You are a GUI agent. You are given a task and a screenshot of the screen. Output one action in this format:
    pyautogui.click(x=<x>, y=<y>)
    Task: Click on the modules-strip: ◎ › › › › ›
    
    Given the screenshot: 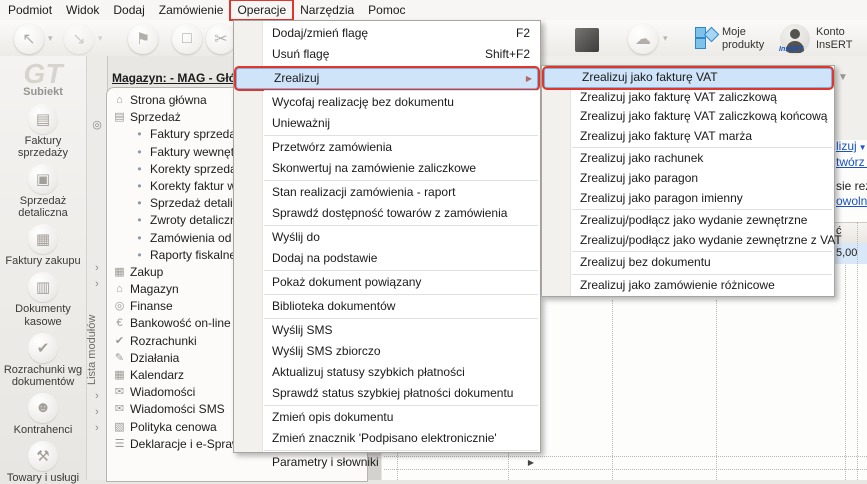 What is the action you would take?
    pyautogui.click(x=97, y=268)
    